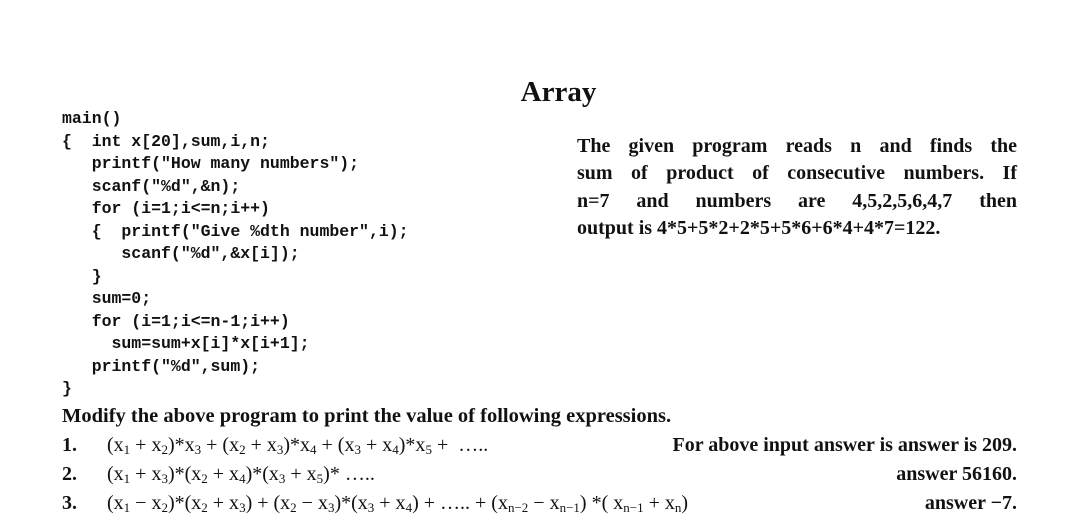 This screenshot has width=1080, height=519. I want to click on code-line: sum=sum+x[i]*x[i+1];, so click(186, 343).